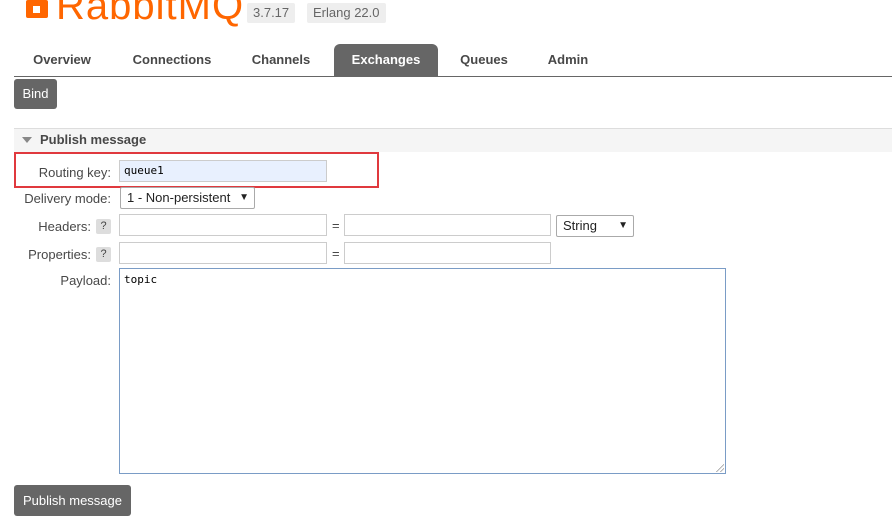 The image size is (892, 524). Describe the element at coordinates (59, 254) in the screenshot. I see `properties-label: Properties:` at that location.